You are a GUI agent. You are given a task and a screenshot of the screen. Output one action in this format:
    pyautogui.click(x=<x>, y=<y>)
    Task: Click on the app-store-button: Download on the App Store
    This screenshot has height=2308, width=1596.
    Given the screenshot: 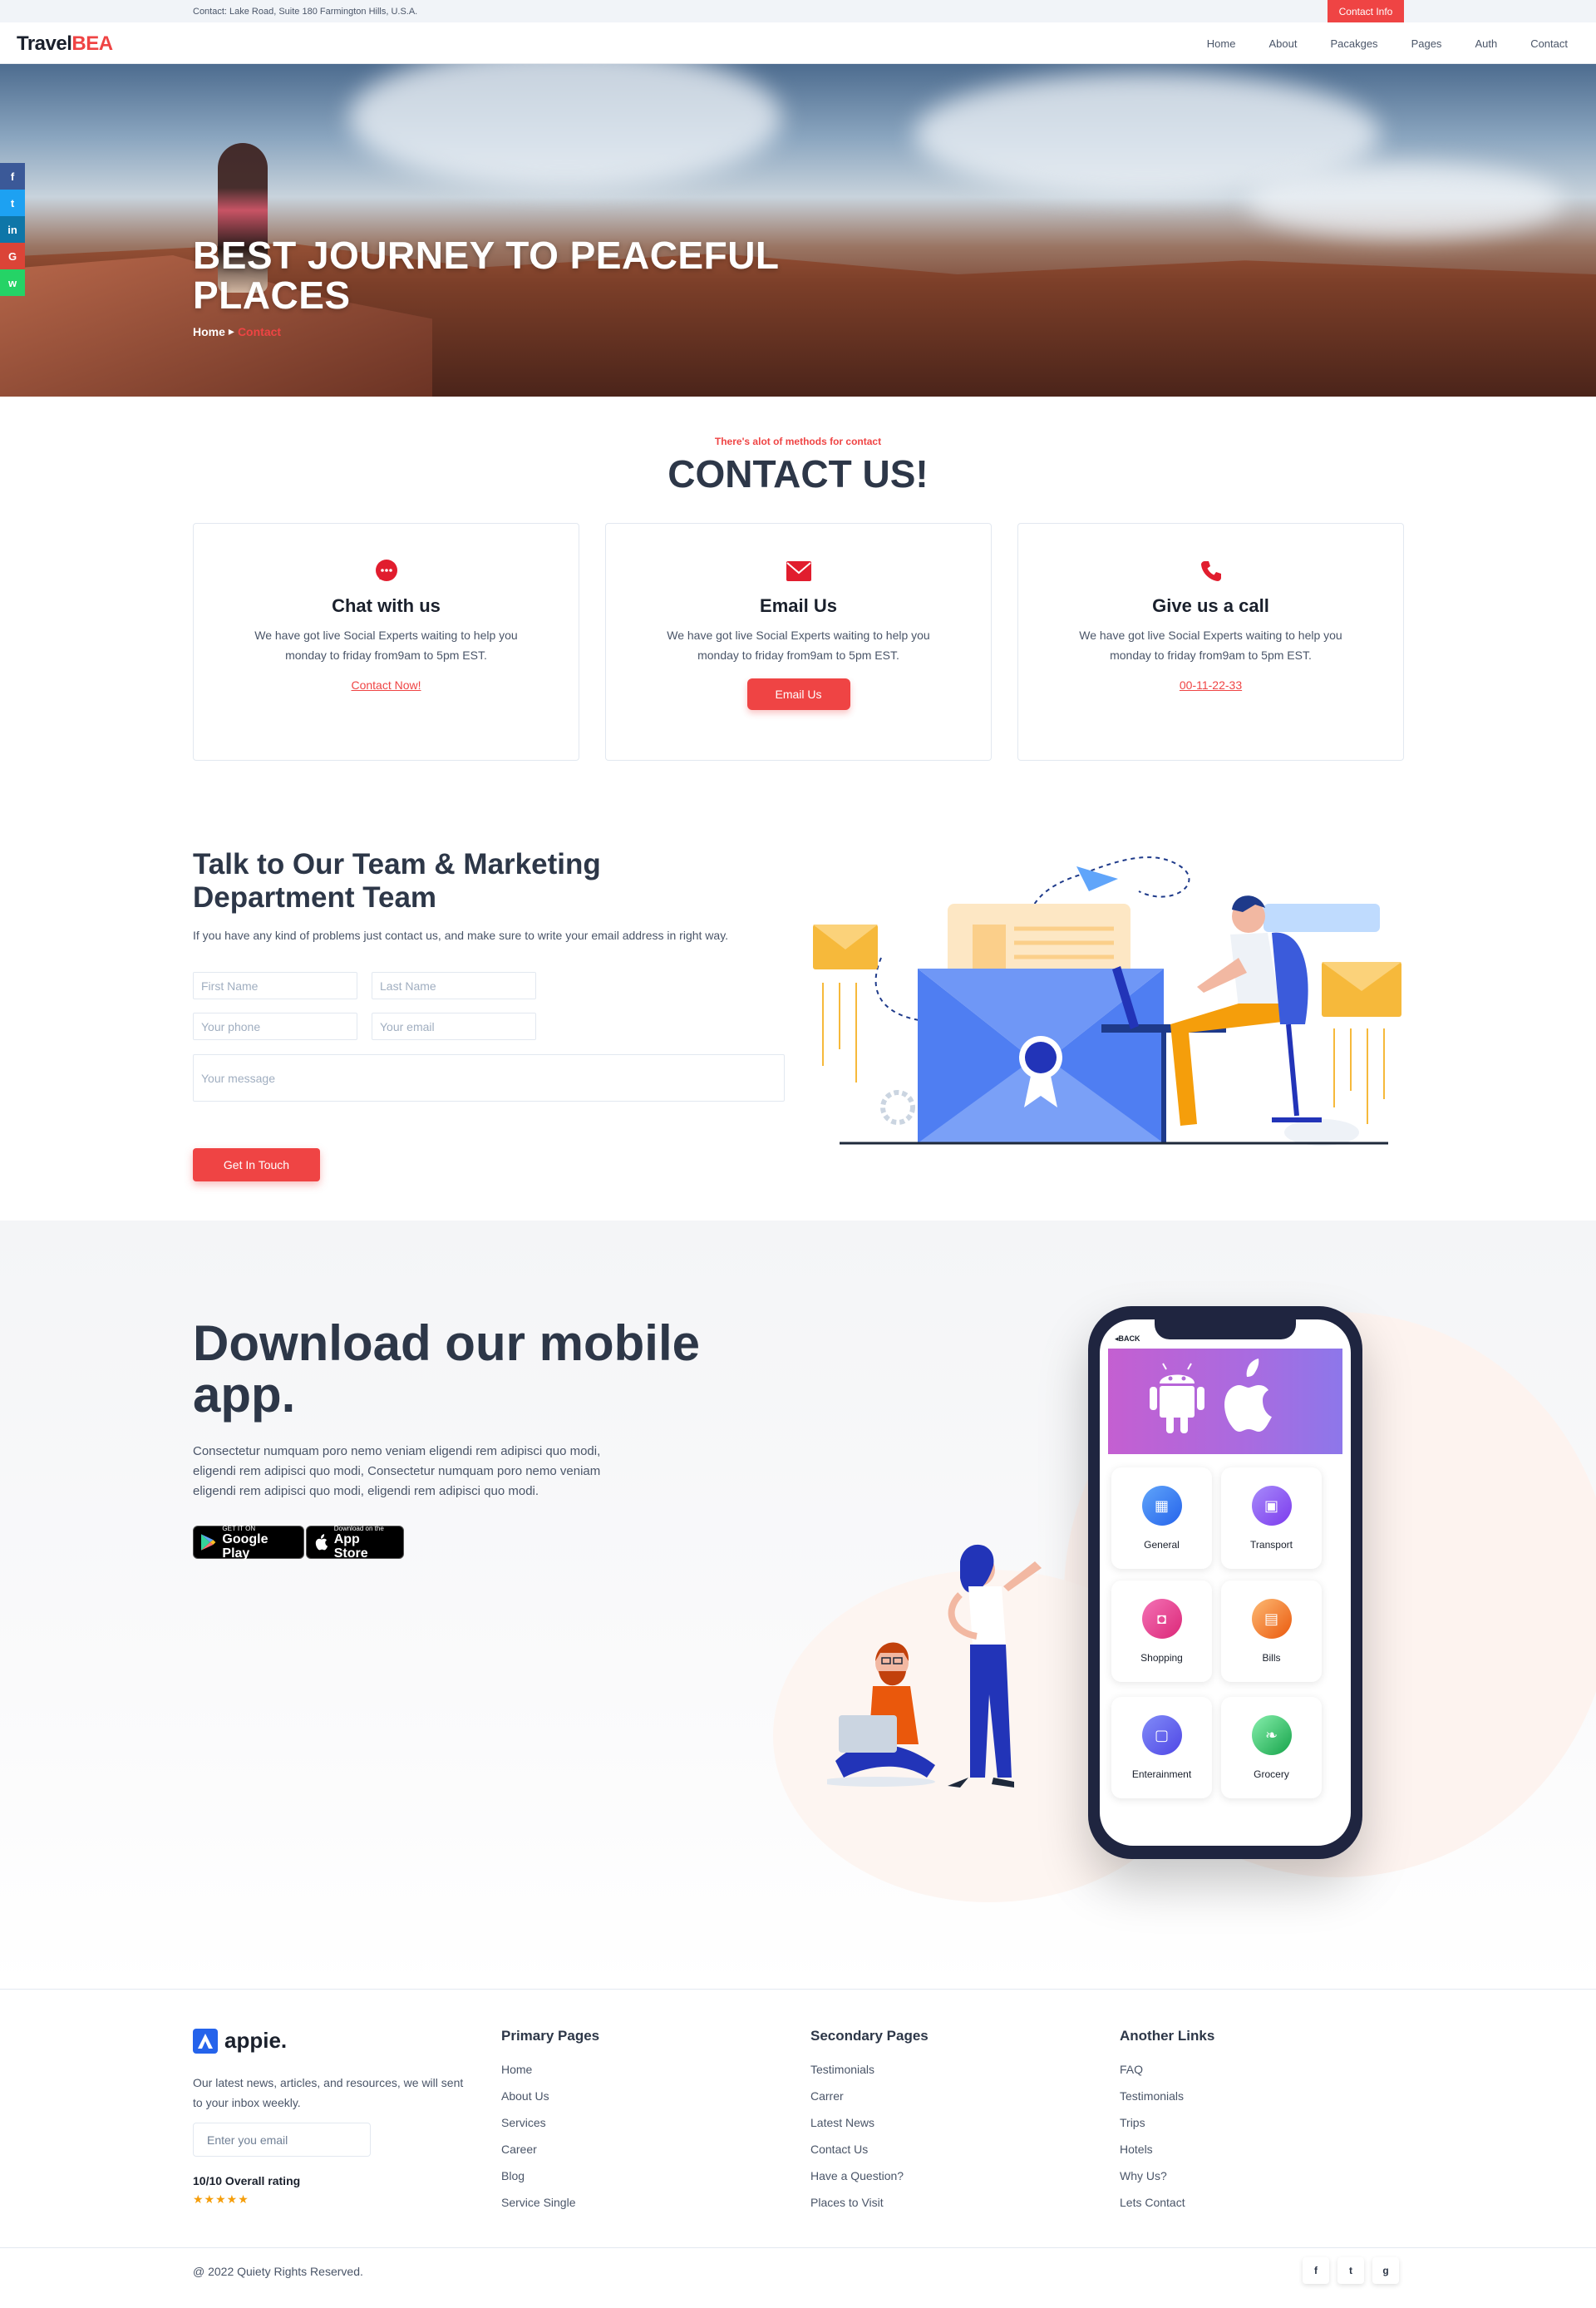 What is the action you would take?
    pyautogui.click(x=355, y=1543)
    